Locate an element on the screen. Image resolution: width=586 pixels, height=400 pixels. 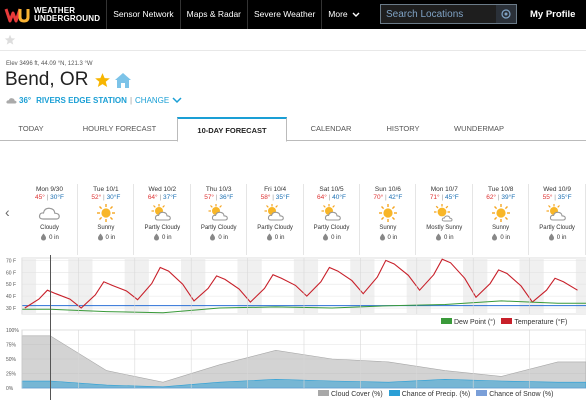
star-outline-icon is located at coordinates (10, 40).